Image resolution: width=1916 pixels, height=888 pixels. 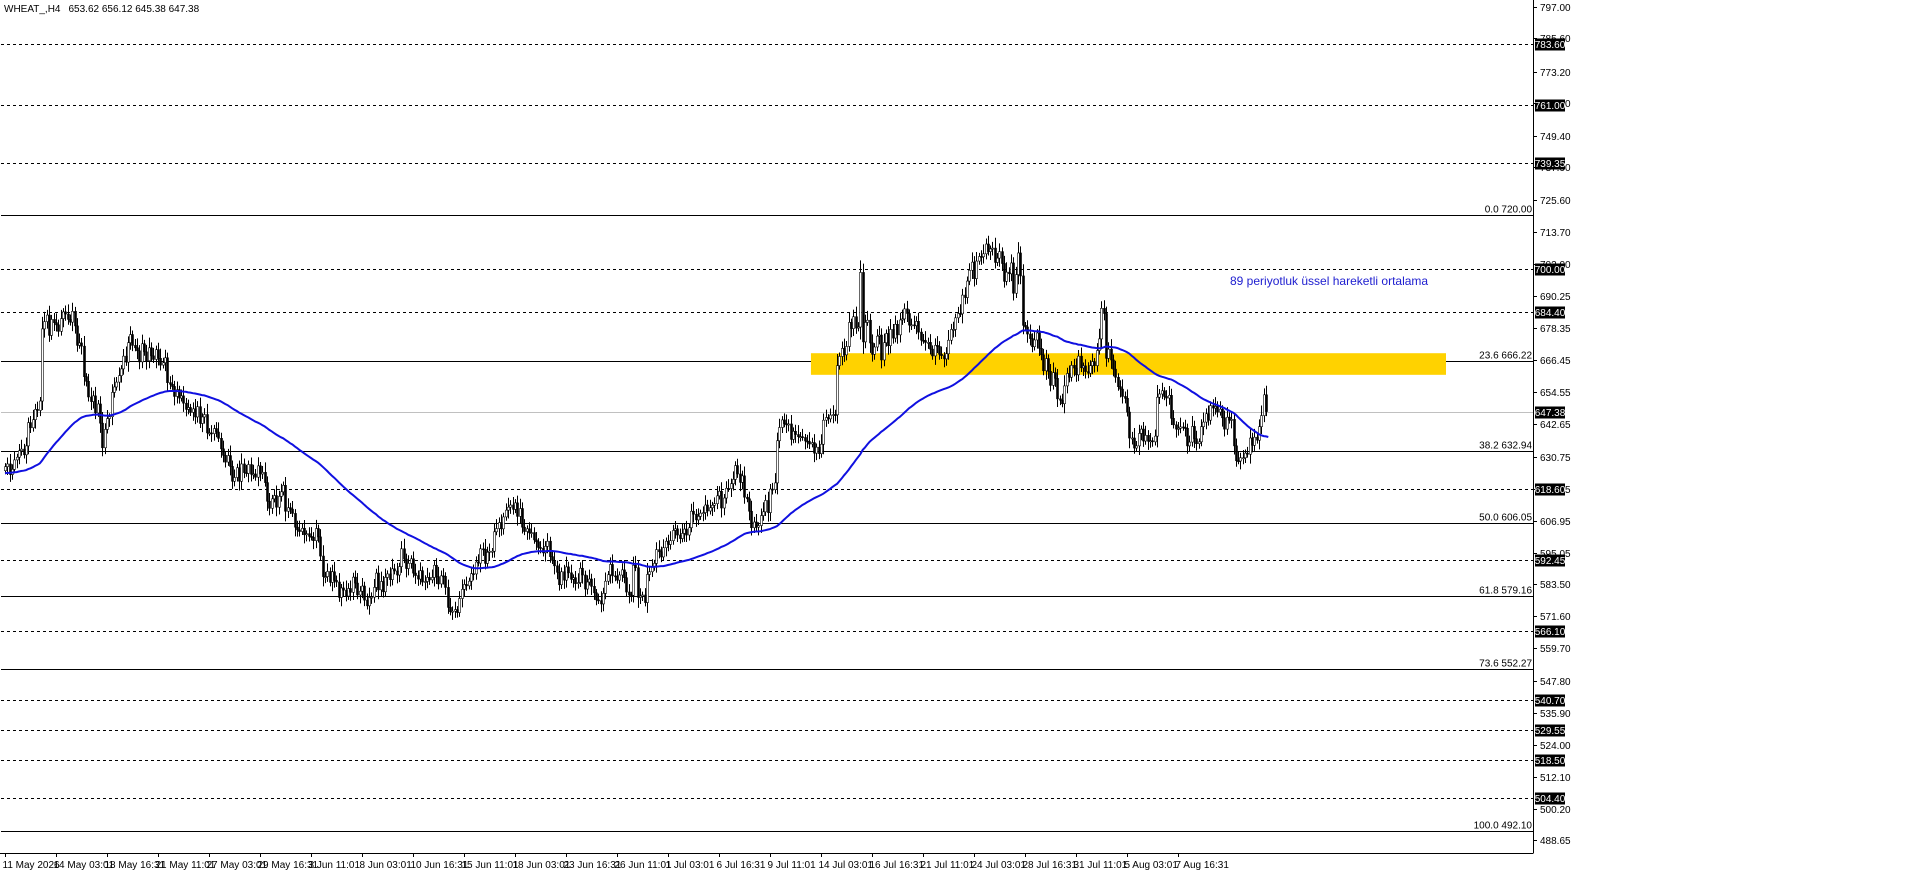 I want to click on time-tick-label: 14 Jul 03:01, so click(x=846, y=865).